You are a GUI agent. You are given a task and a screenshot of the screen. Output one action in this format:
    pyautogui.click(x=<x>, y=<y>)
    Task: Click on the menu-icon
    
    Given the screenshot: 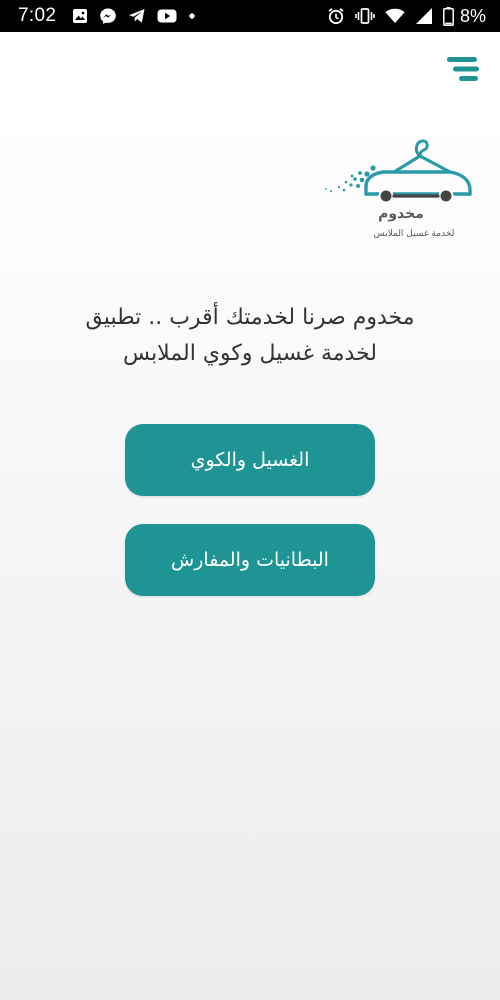 What is the action you would take?
    pyautogui.click(x=463, y=69)
    